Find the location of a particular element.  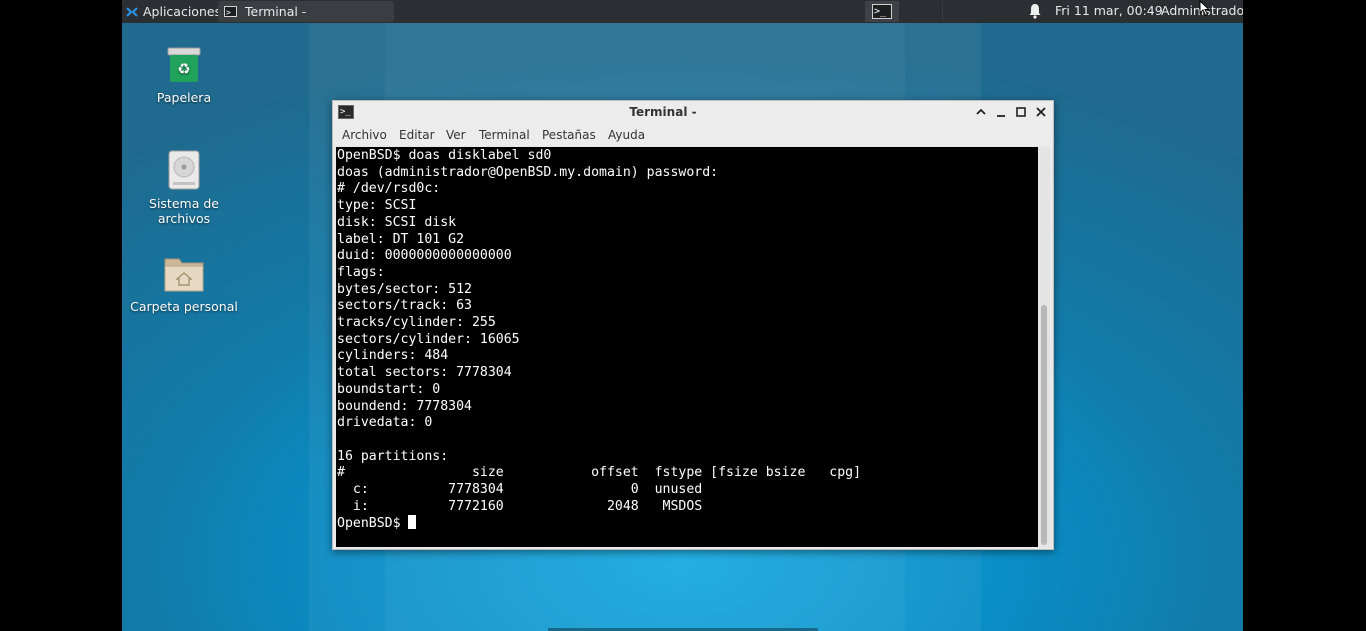

workspace-switcher: >_ is located at coordinates (882, 11).